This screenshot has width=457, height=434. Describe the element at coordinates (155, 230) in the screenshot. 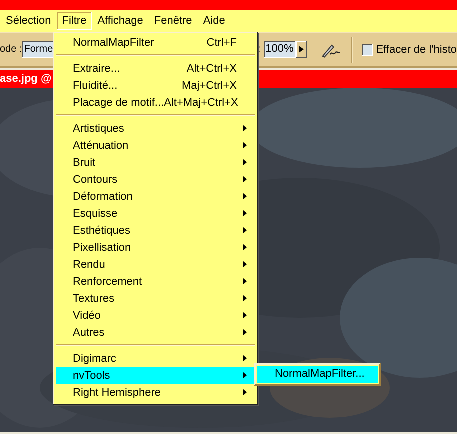

I see `menu-item: Esthétiques` at that location.